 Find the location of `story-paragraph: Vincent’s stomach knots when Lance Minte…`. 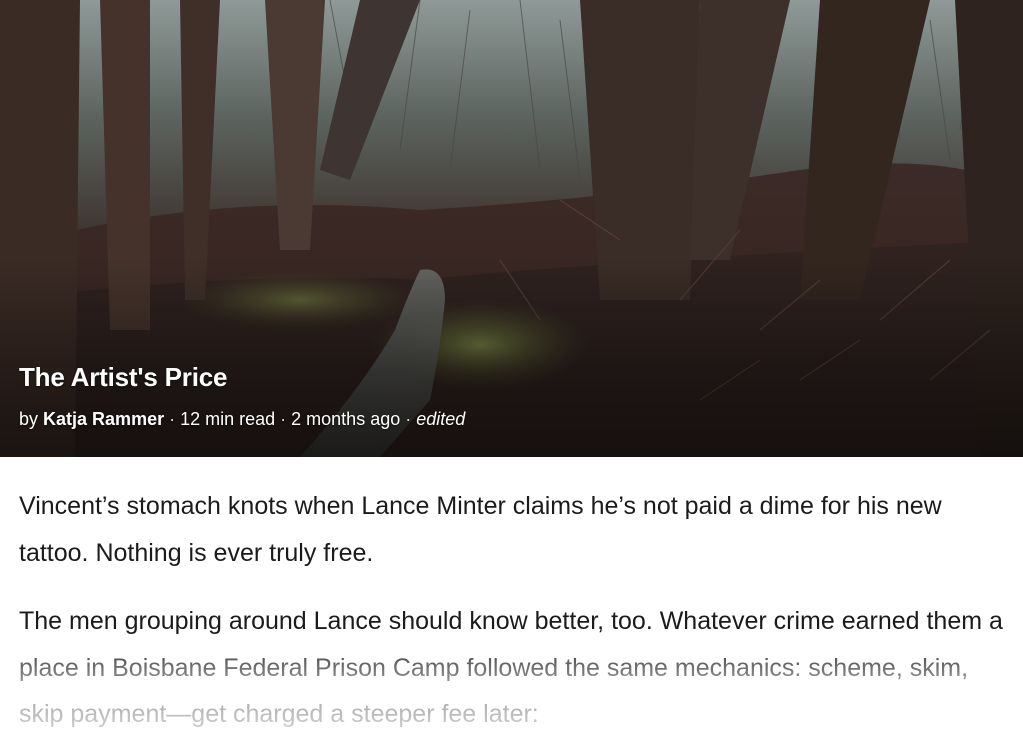

story-paragraph: Vincent’s stomach knots when Lance Minte… is located at coordinates (480, 529).